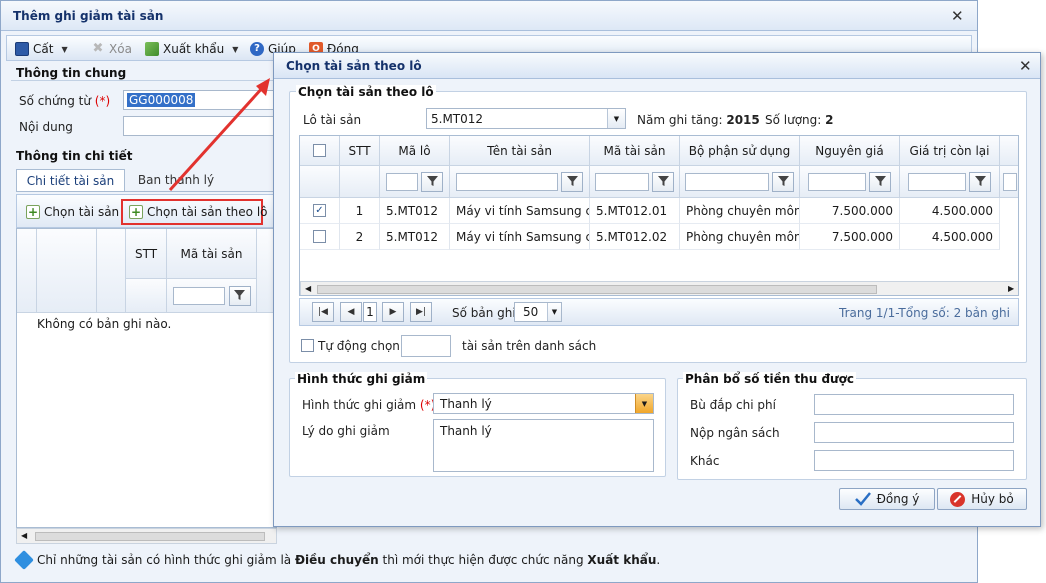 The image size is (1046, 583). Describe the element at coordinates (359, 346) in the screenshot. I see `auto-select-label: Tự động chọn` at that location.